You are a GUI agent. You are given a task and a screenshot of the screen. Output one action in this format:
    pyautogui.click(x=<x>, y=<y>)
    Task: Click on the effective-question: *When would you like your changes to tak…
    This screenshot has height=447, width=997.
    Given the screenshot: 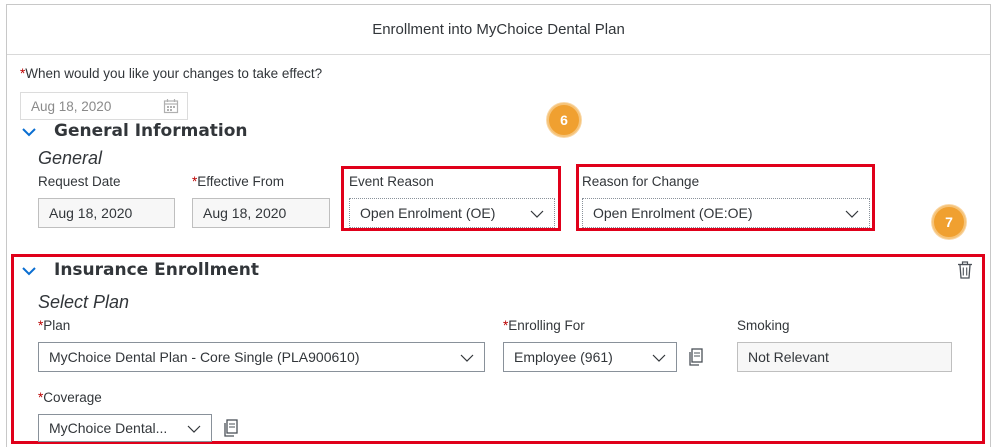 What is the action you would take?
    pyautogui.click(x=171, y=73)
    